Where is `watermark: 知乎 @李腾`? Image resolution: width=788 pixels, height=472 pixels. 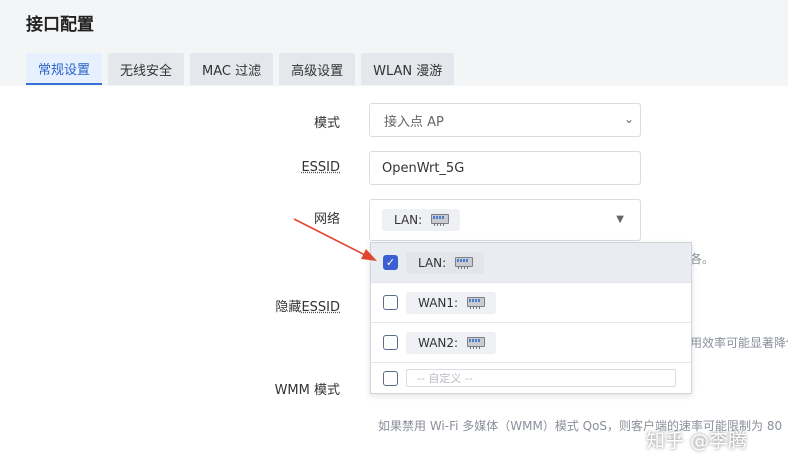 watermark: 知乎 @李腾 is located at coordinates (697, 441).